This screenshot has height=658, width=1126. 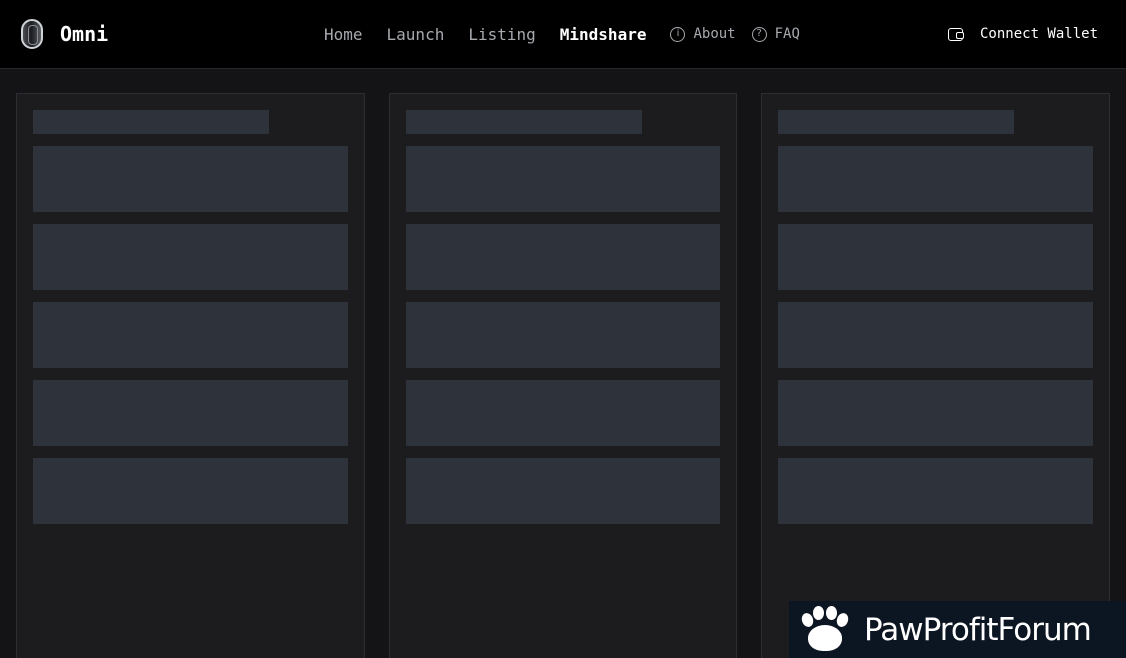 What do you see at coordinates (787, 34) in the screenshot?
I see `nav-faq-label: FAQ` at bounding box center [787, 34].